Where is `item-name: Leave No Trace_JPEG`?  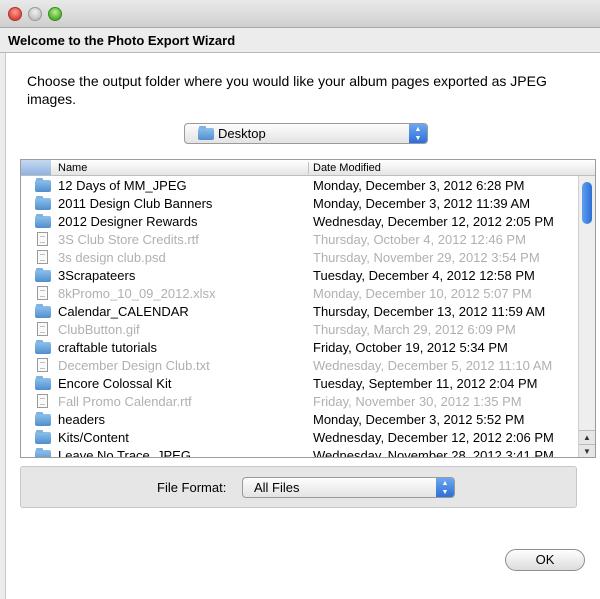
item-name: Leave No Trace_JPEG is located at coordinates (124, 452).